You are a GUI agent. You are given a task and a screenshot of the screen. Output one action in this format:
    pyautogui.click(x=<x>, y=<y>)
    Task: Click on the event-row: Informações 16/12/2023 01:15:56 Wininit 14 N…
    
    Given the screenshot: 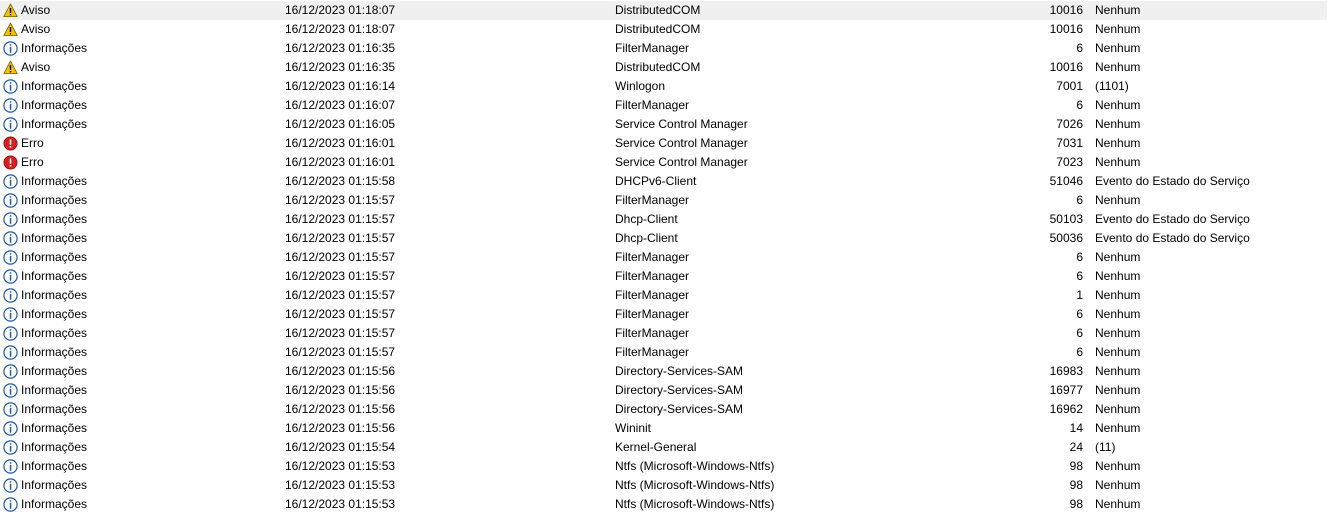 What is the action you would take?
    pyautogui.click(x=667, y=428)
    